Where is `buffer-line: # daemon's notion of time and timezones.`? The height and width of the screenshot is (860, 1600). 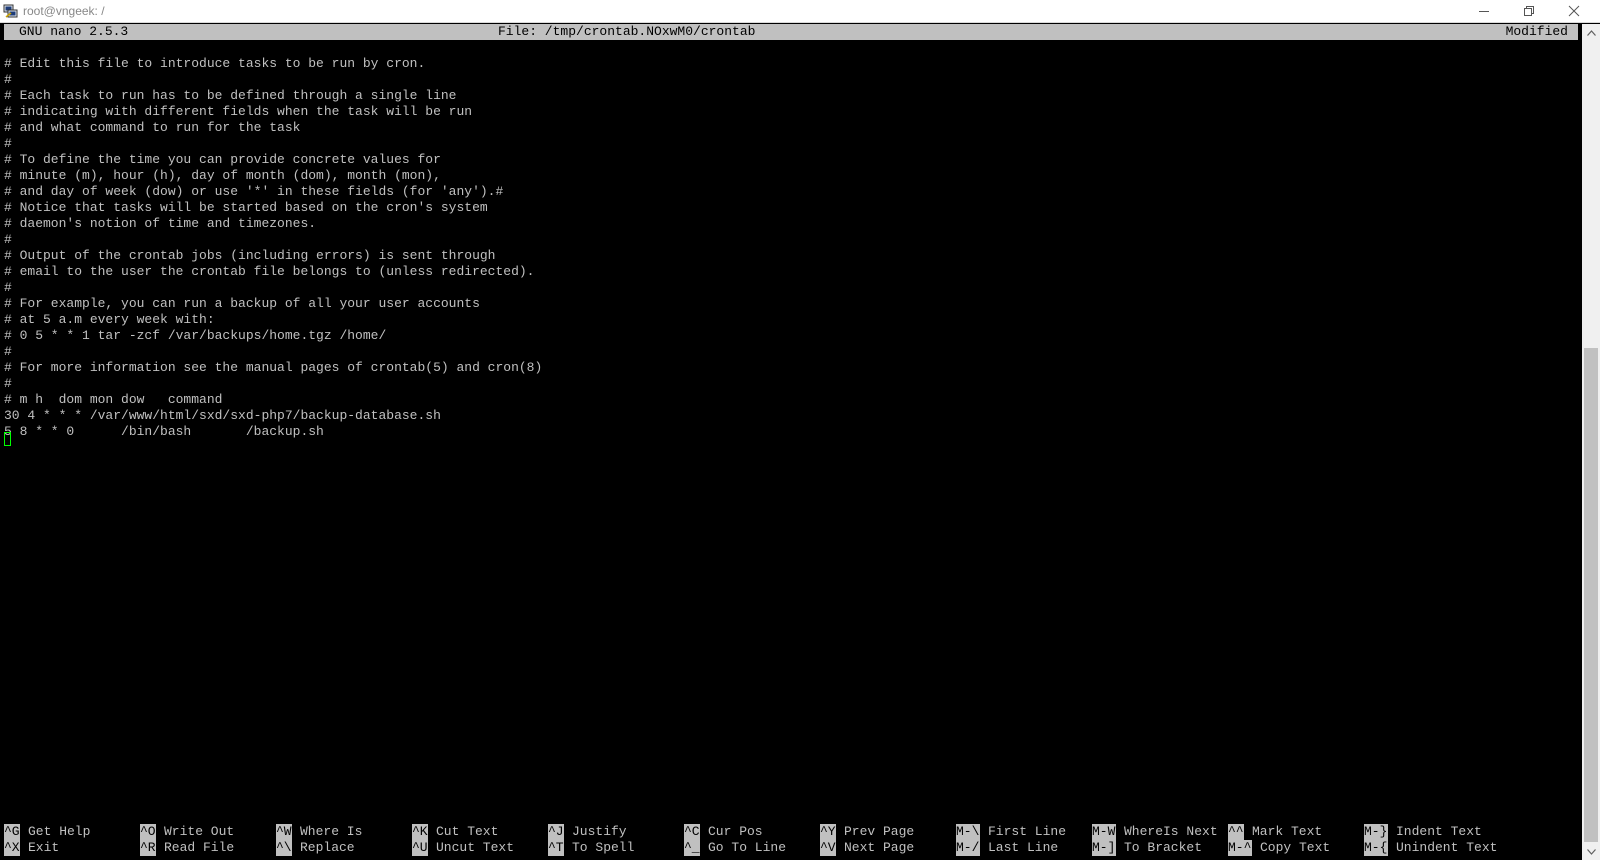
buffer-line: # daemon's notion of time and timezones. is located at coordinates (160, 224).